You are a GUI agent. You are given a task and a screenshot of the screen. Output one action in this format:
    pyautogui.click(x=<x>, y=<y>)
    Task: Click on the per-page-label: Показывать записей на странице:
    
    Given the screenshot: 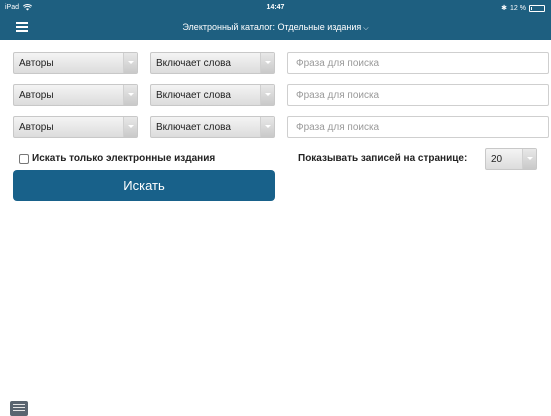 What is the action you would take?
    pyautogui.click(x=383, y=158)
    